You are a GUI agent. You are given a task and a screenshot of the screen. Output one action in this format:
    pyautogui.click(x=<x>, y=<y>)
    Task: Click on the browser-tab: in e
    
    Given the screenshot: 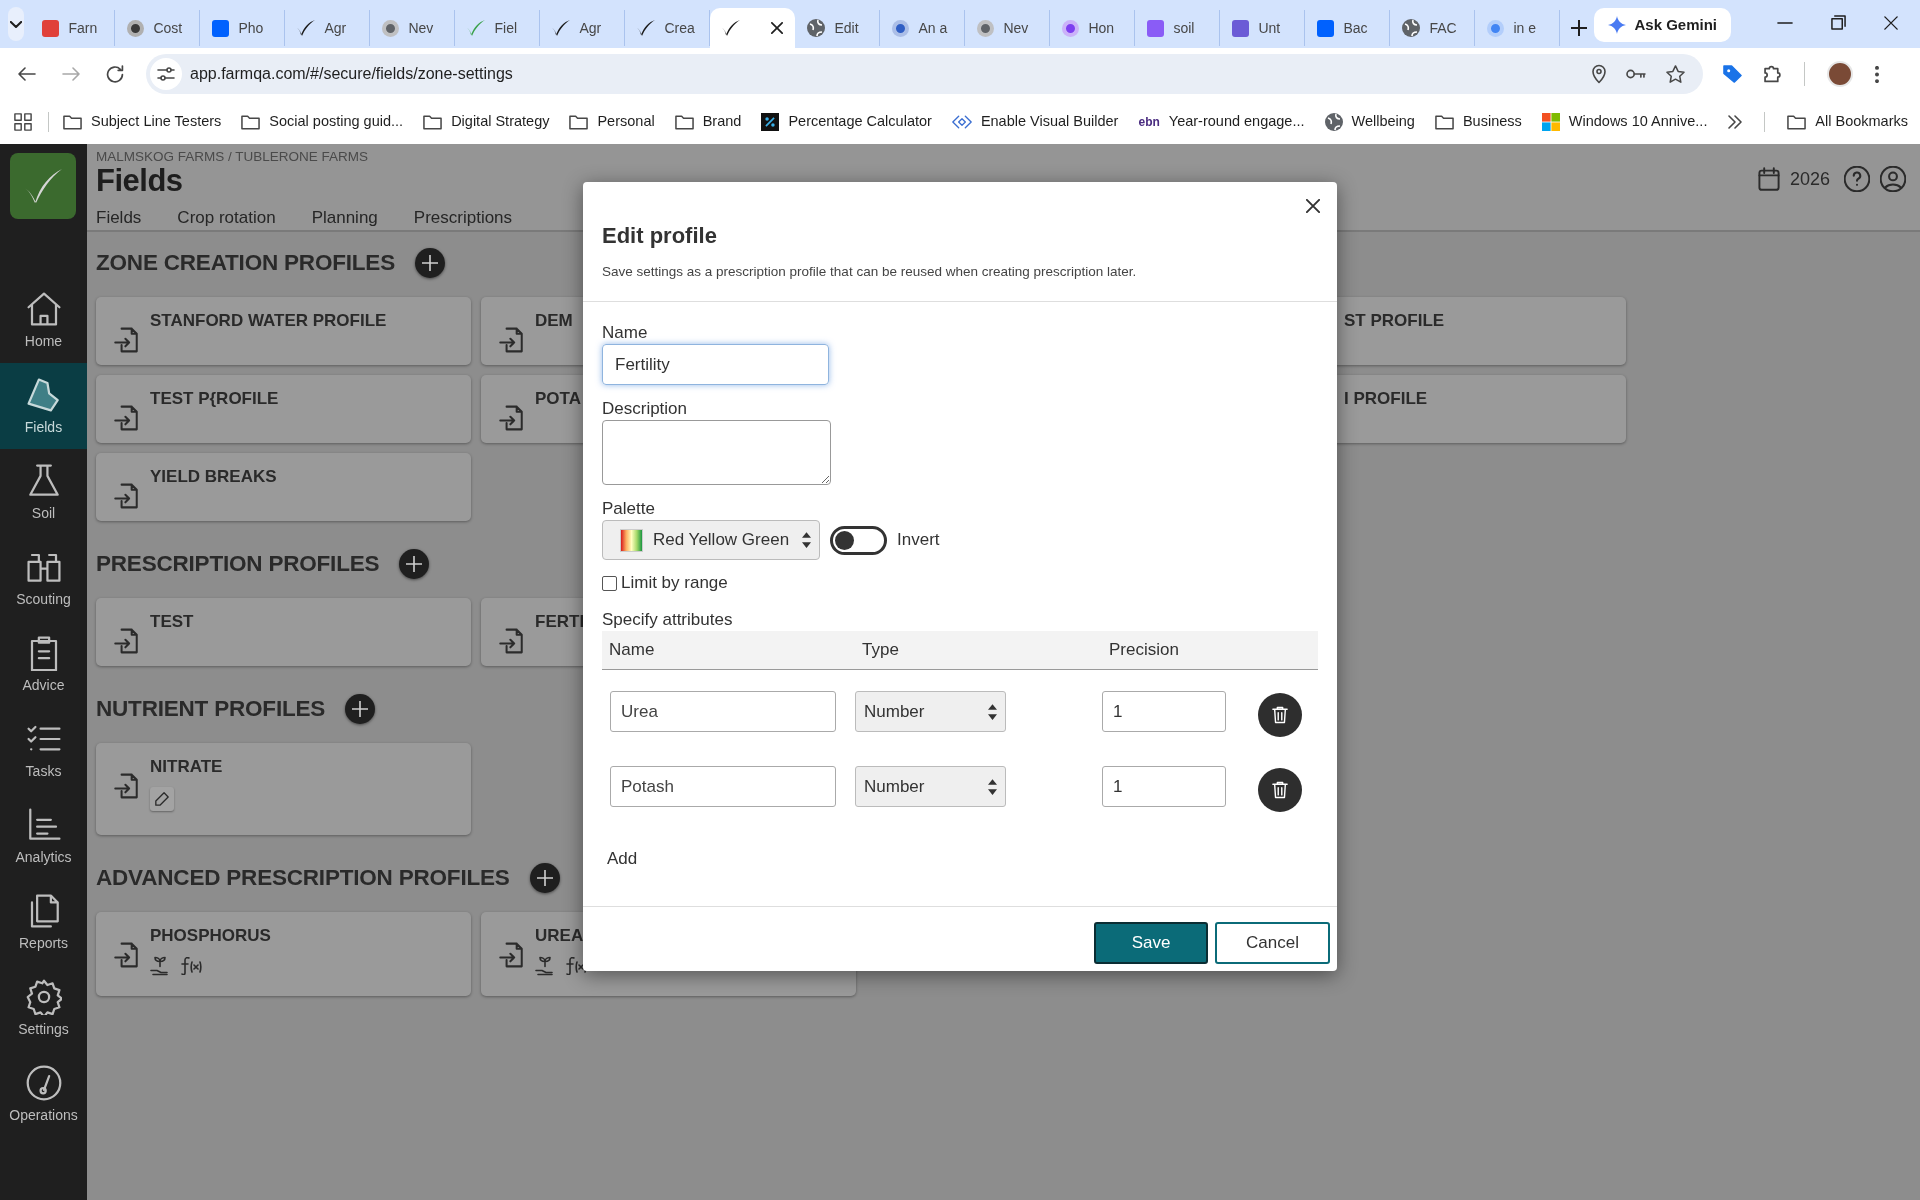 What is the action you would take?
    pyautogui.click(x=1518, y=28)
    